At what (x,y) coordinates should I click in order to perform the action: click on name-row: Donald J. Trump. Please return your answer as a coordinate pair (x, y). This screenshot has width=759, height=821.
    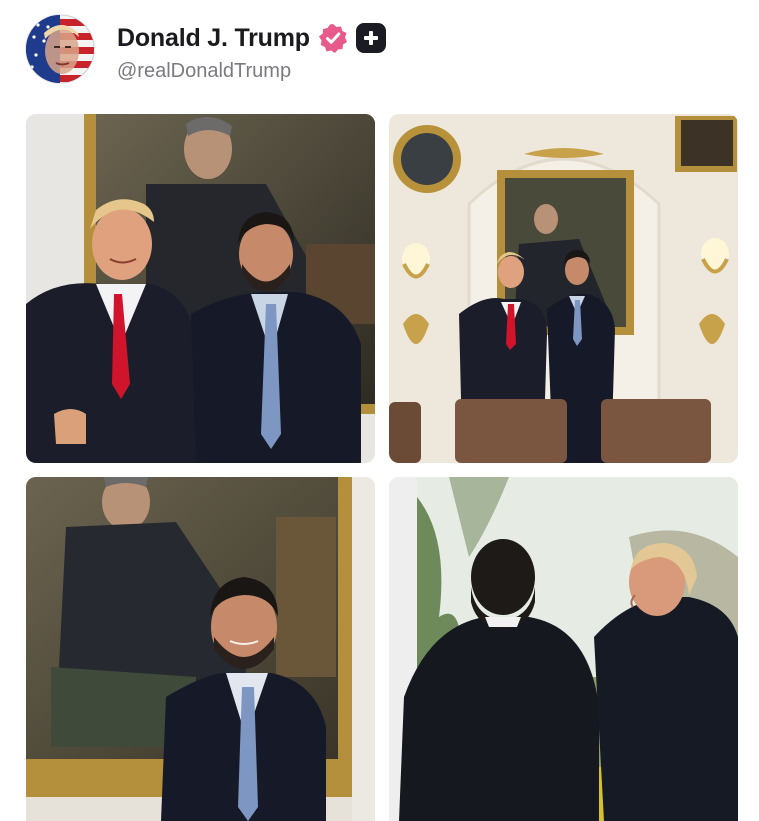
    Looking at the image, I should click on (251, 38).